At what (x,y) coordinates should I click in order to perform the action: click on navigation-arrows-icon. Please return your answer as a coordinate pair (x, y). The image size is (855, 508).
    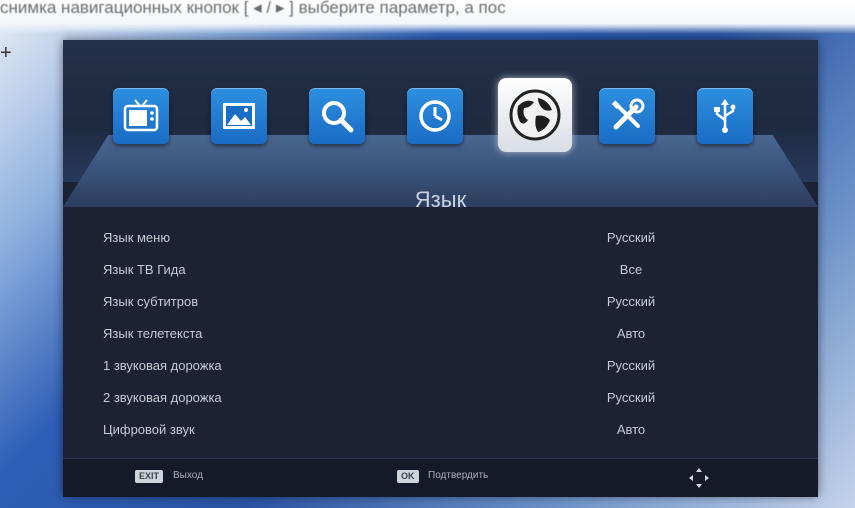
    Looking at the image, I should click on (699, 478).